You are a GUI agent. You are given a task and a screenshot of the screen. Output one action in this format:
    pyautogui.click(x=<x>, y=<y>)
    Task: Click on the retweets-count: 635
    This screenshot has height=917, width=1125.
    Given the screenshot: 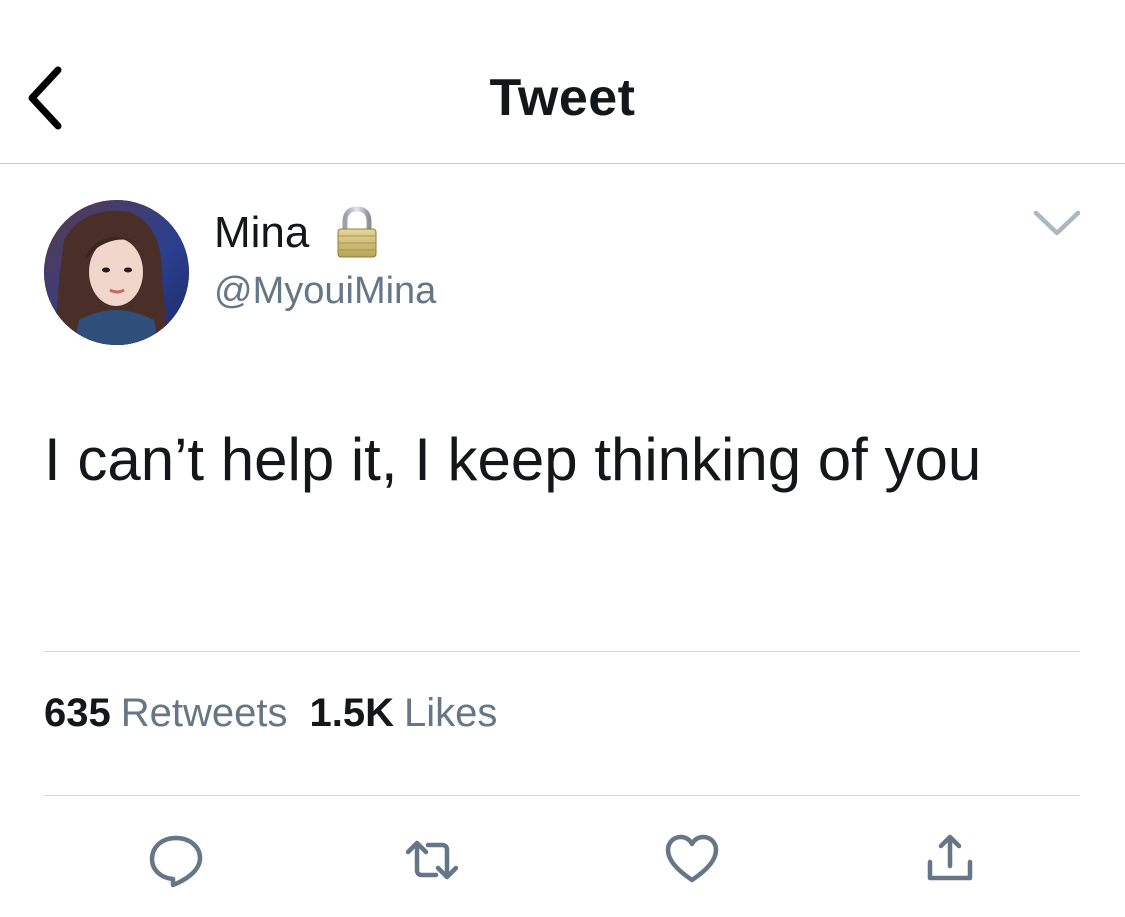 What is the action you would take?
    pyautogui.click(x=77, y=713)
    